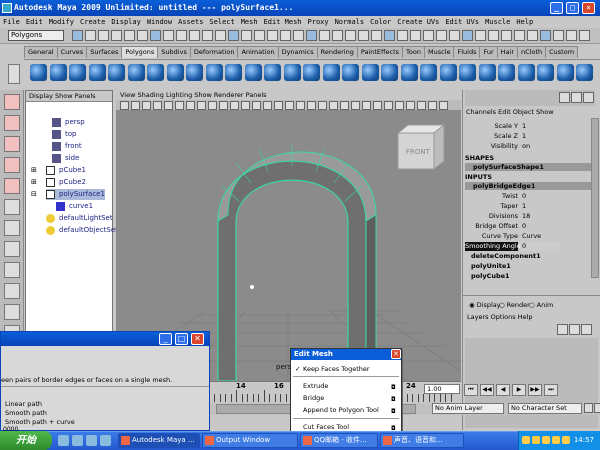  Describe the element at coordinates (421, 147) in the screenshot. I see `view-cube: FRONT` at that location.